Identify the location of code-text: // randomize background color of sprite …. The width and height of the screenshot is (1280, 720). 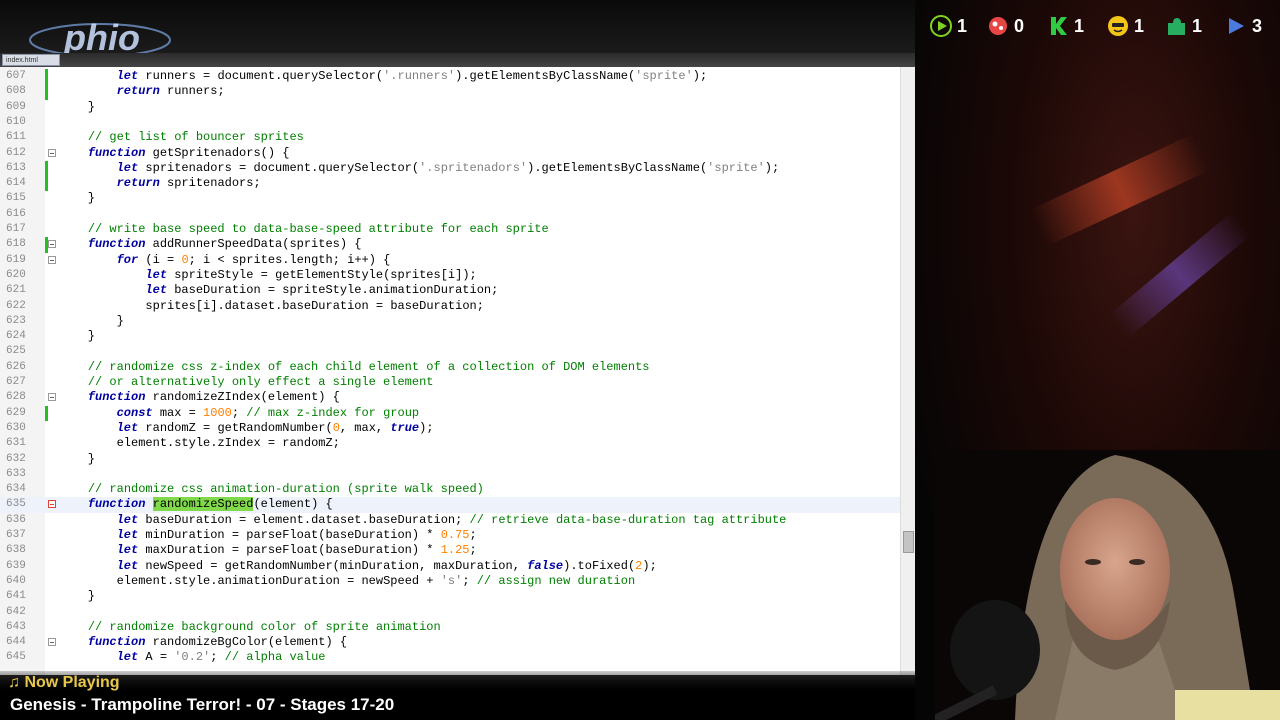
(264, 626).